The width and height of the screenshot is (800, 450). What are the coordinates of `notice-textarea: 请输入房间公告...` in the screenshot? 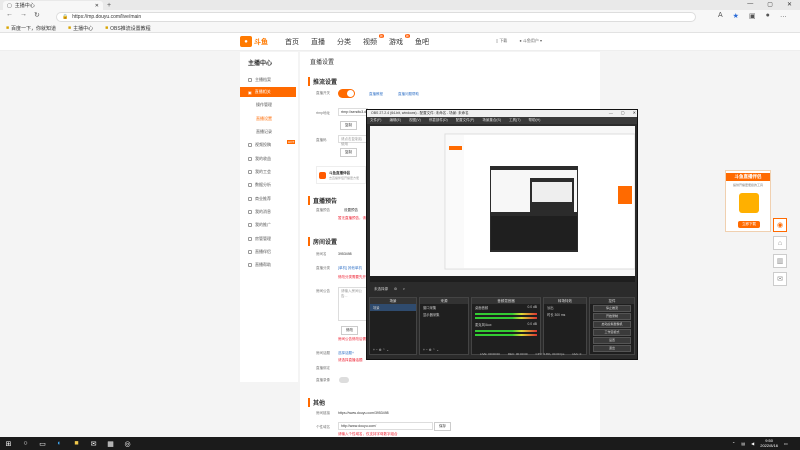 It's located at (353, 304).